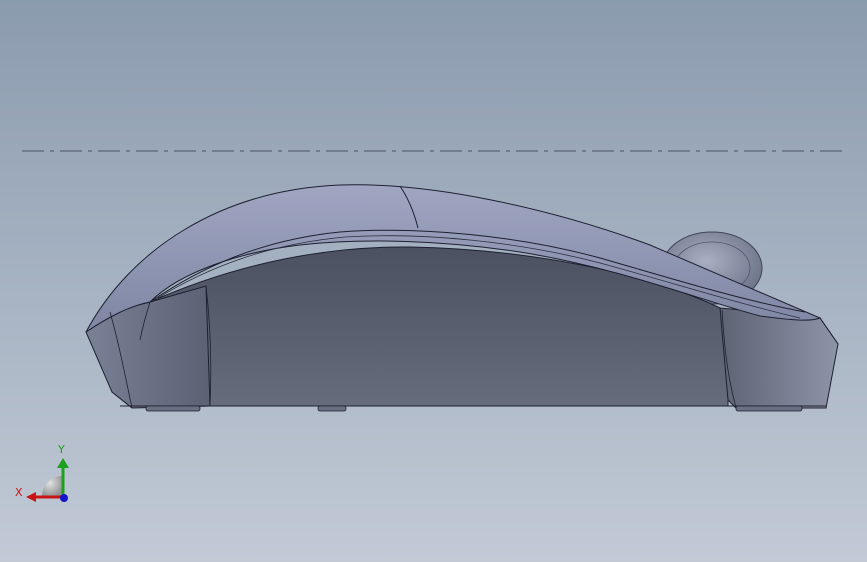 The width and height of the screenshot is (867, 562). I want to click on view-orientation-triad-icon, so click(47, 480).